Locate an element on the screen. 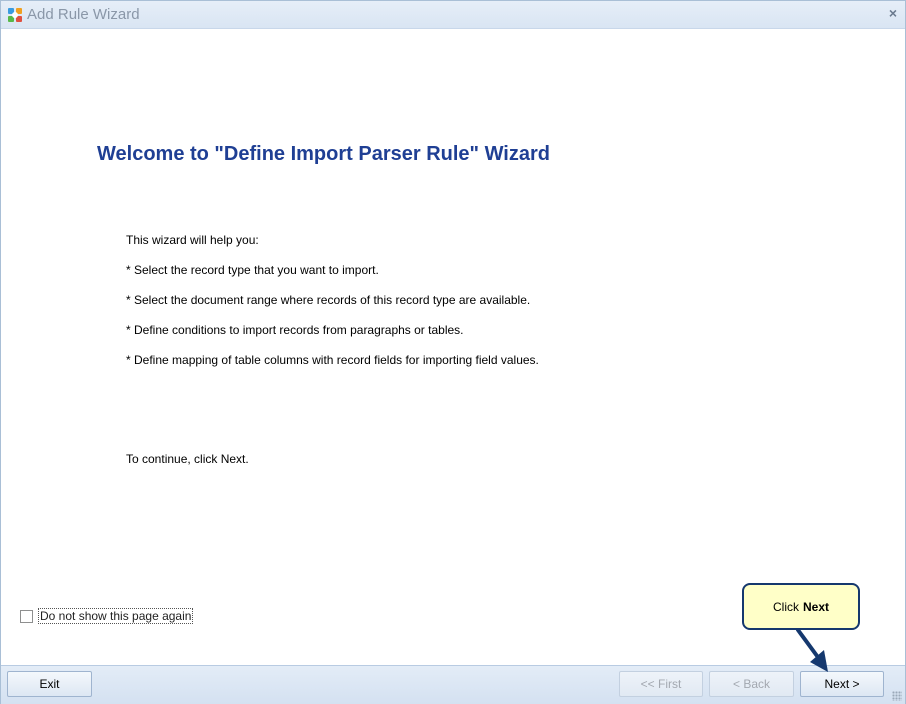 Image resolution: width=906 pixels, height=704 pixels. tooltip-callout: Click Next is located at coordinates (801, 606).